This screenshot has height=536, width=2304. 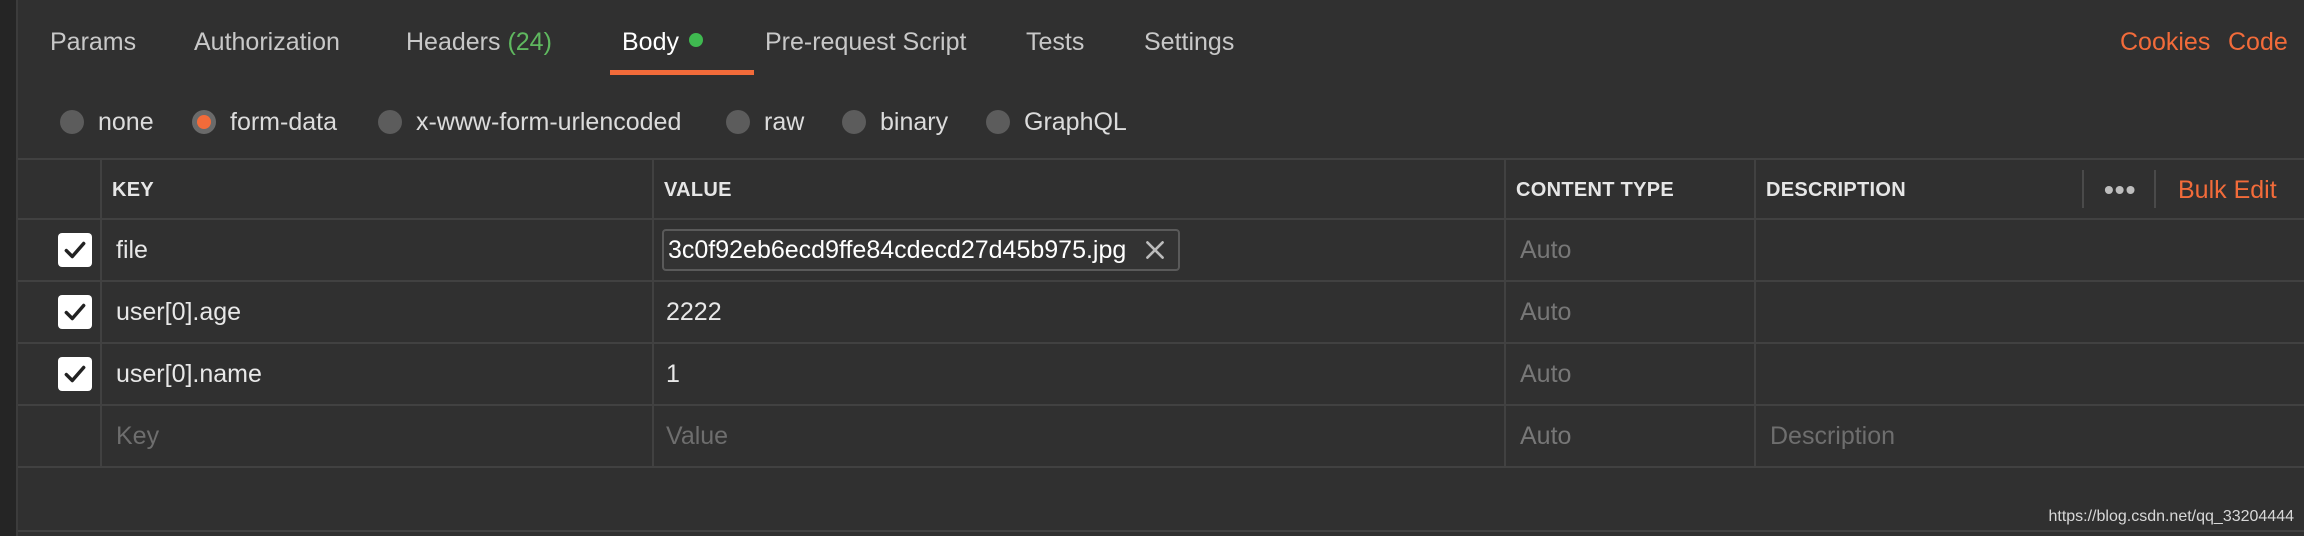 I want to click on radio-raw: raw, so click(x=765, y=122).